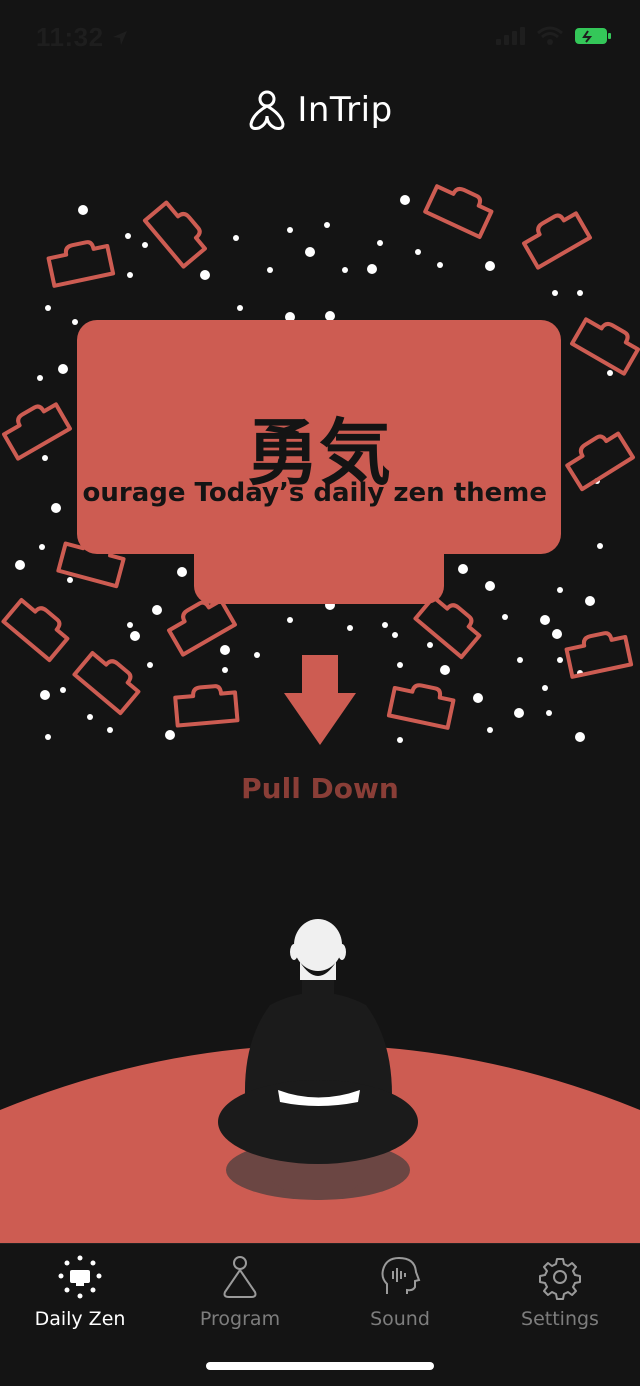 The height and width of the screenshot is (1386, 640). What do you see at coordinates (400, 1319) in the screenshot?
I see `tab-label: Sound` at bounding box center [400, 1319].